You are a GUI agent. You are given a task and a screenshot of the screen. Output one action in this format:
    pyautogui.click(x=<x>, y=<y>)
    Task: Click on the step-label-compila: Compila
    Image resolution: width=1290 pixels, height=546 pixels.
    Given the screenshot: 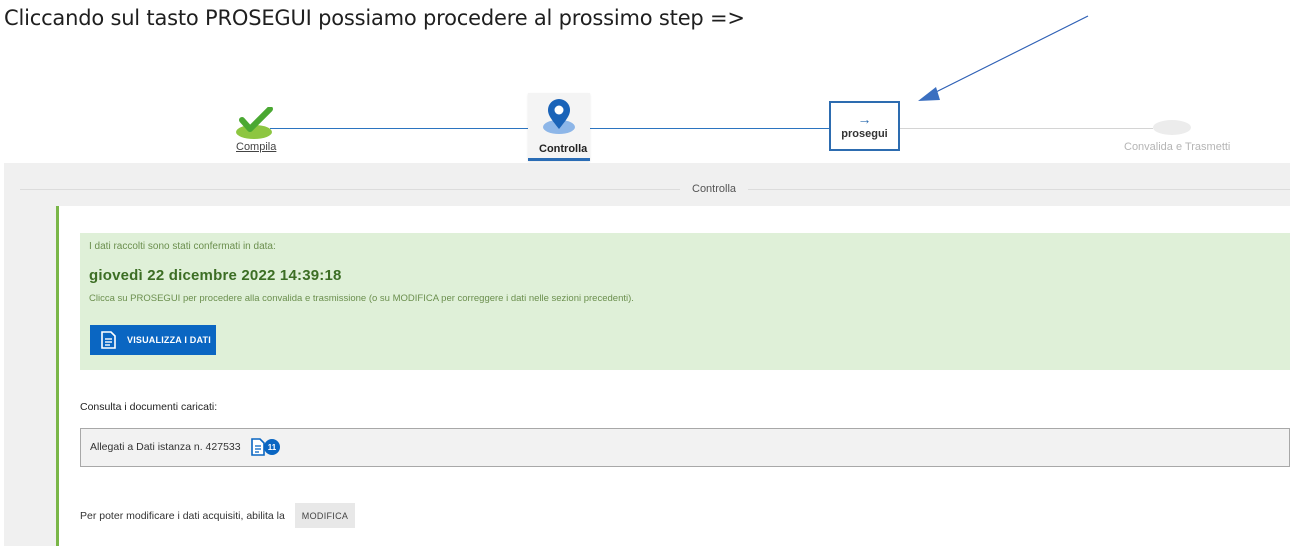 What is the action you would take?
    pyautogui.click(x=256, y=147)
    